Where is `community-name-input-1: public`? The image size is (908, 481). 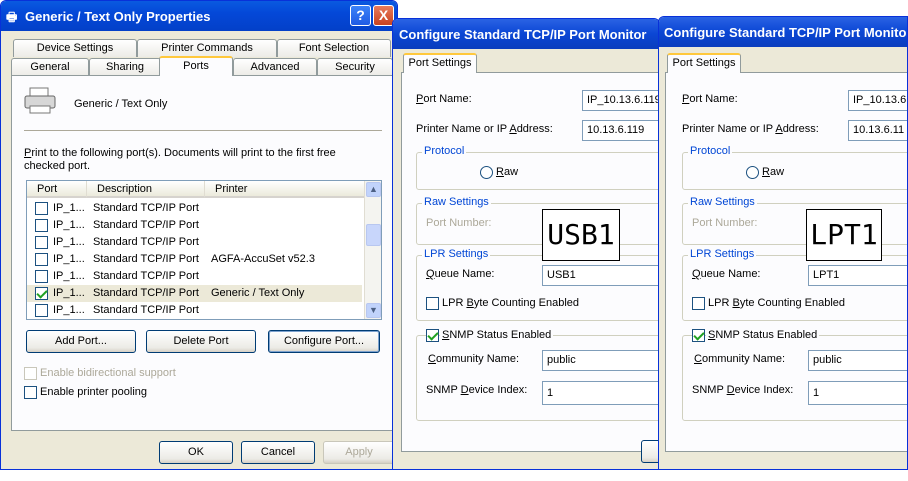
community-name-input-1: public is located at coordinates (600, 360).